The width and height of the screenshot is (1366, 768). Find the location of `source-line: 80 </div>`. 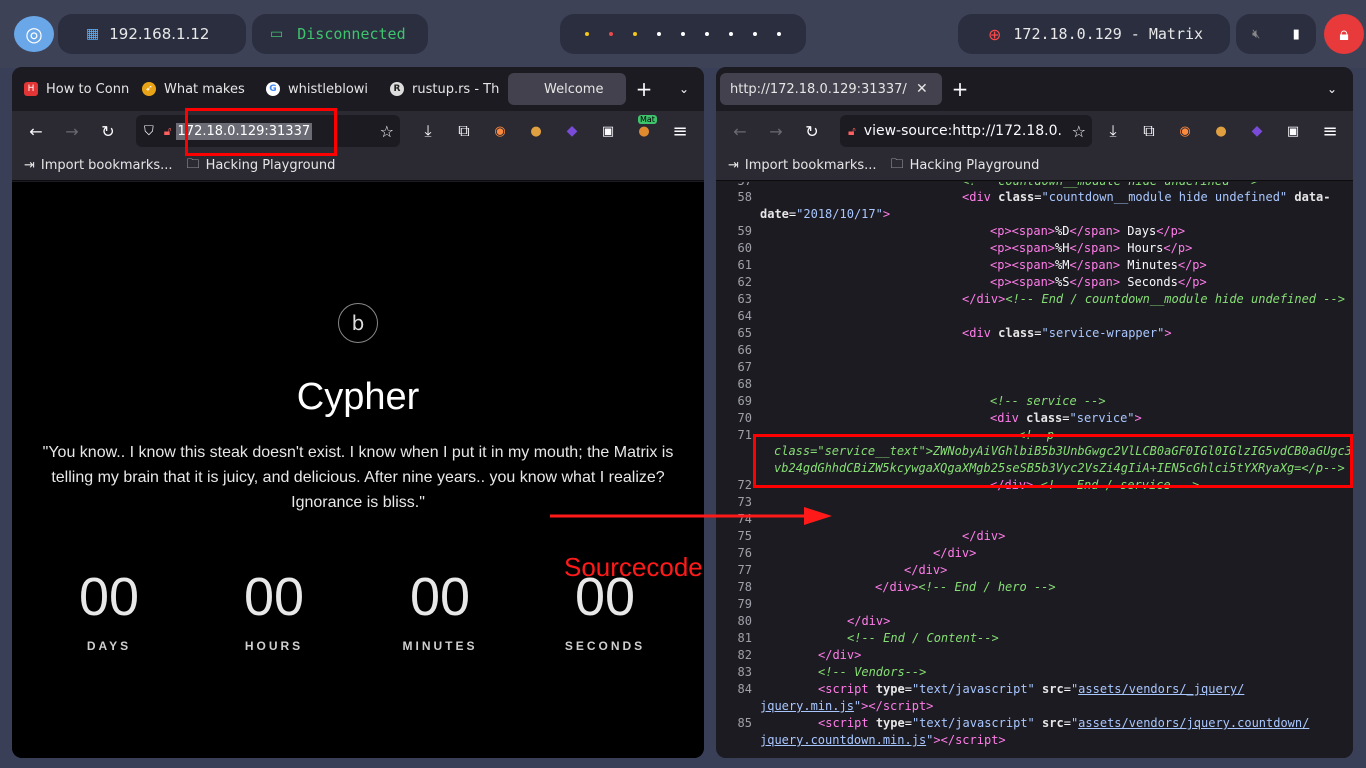

source-line: 80 </div> is located at coordinates (814, 621).